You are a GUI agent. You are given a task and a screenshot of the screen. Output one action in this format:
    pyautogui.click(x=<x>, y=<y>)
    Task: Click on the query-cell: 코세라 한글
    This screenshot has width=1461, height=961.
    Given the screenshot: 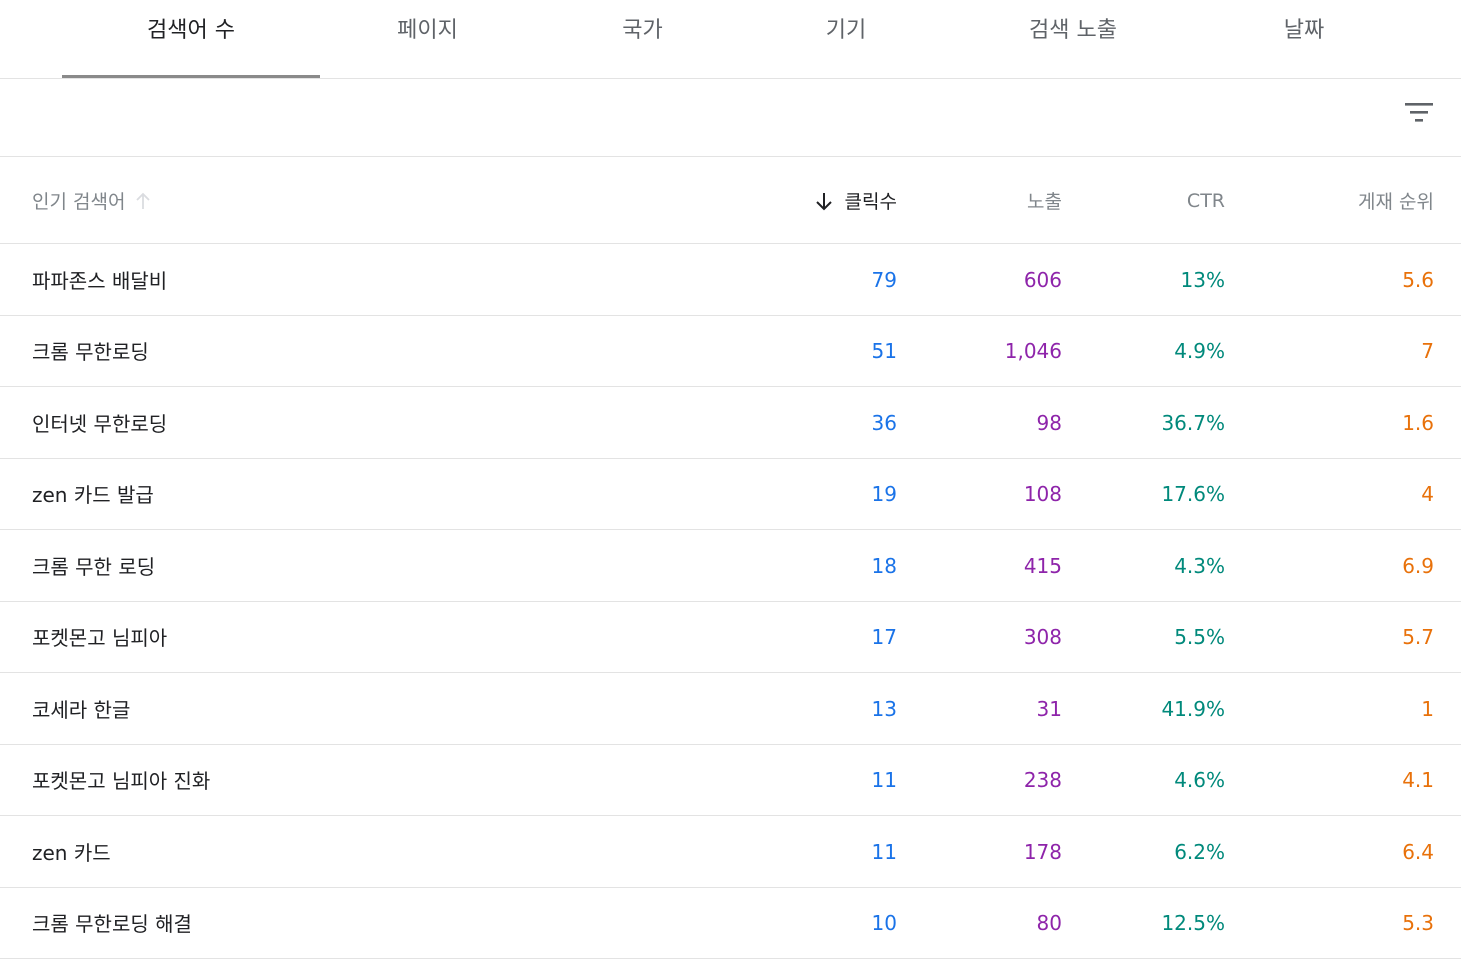 What is the action you would take?
    pyautogui.click(x=81, y=710)
    